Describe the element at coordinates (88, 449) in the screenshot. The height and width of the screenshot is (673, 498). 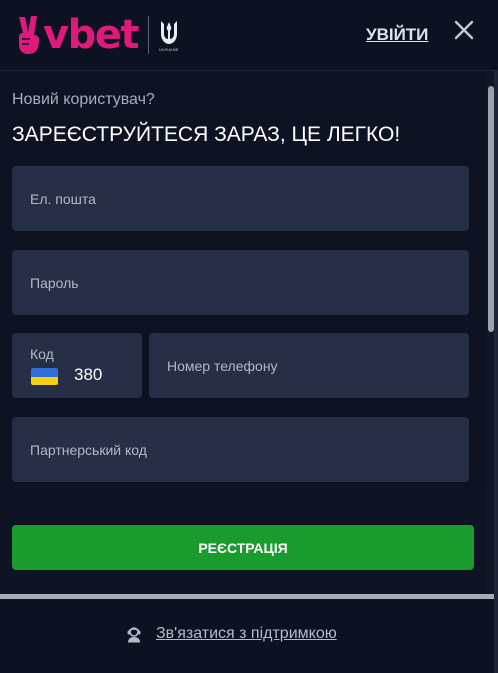
I see `partner-code-placeholder: Партнерський код` at that location.